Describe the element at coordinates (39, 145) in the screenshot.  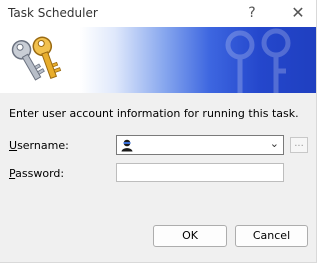
I see `username-label: Username:` at that location.